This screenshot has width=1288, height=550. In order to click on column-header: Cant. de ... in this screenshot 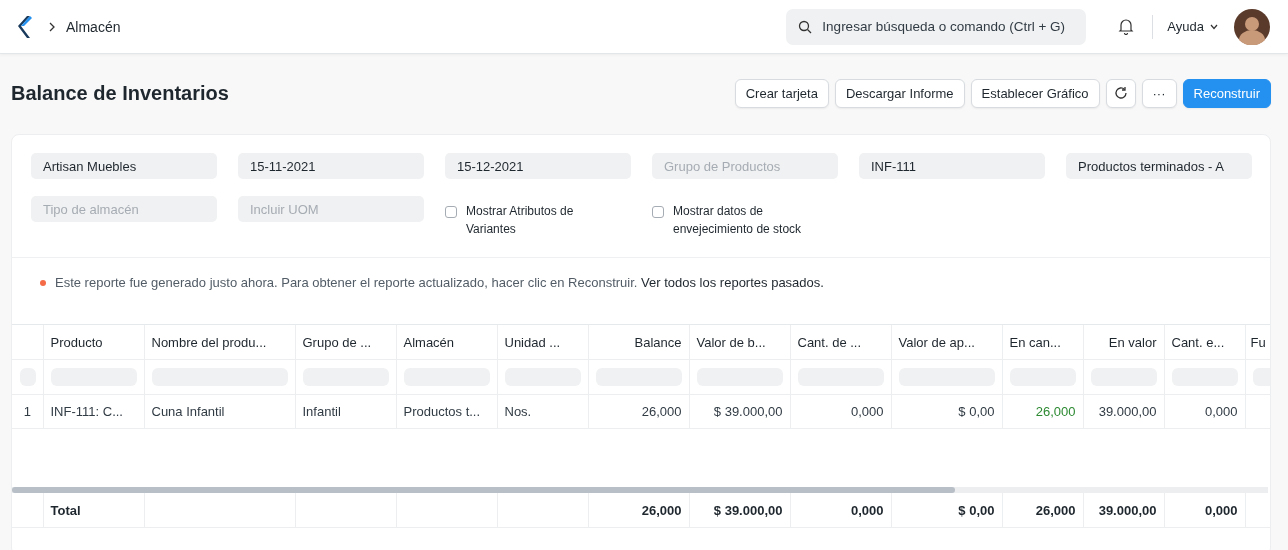, I will do `click(840, 342)`.